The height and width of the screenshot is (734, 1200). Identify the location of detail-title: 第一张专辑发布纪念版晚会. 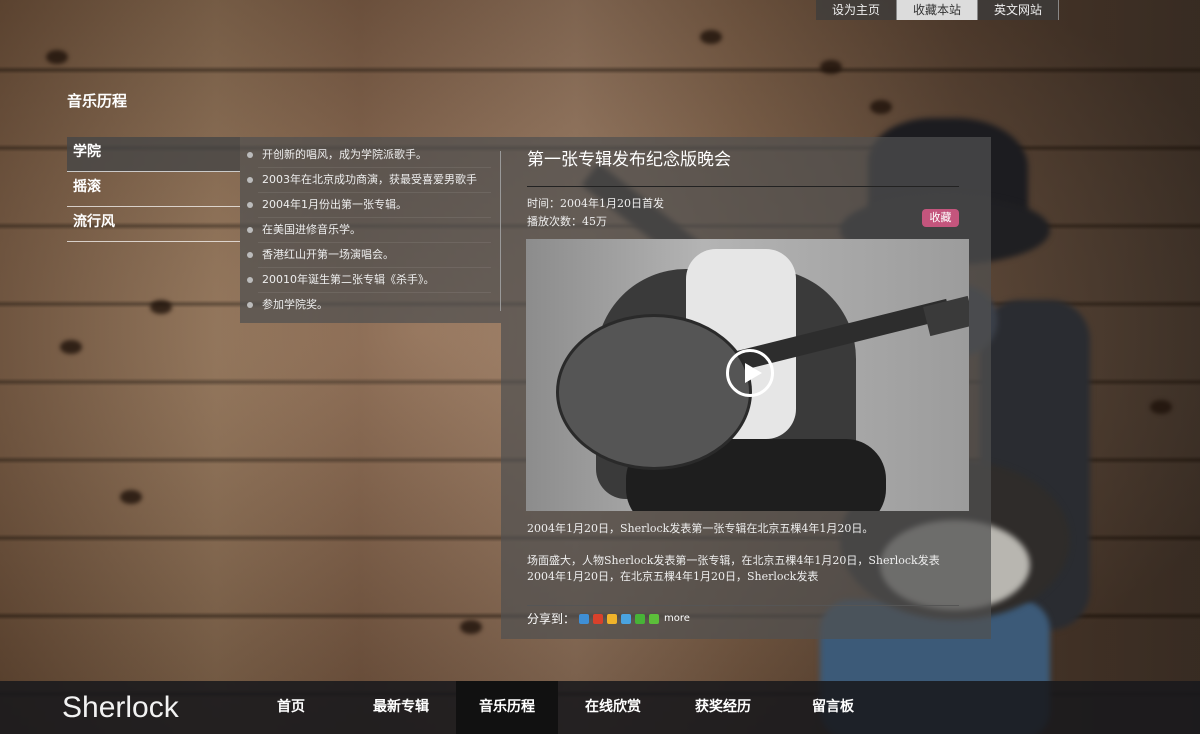
(629, 160).